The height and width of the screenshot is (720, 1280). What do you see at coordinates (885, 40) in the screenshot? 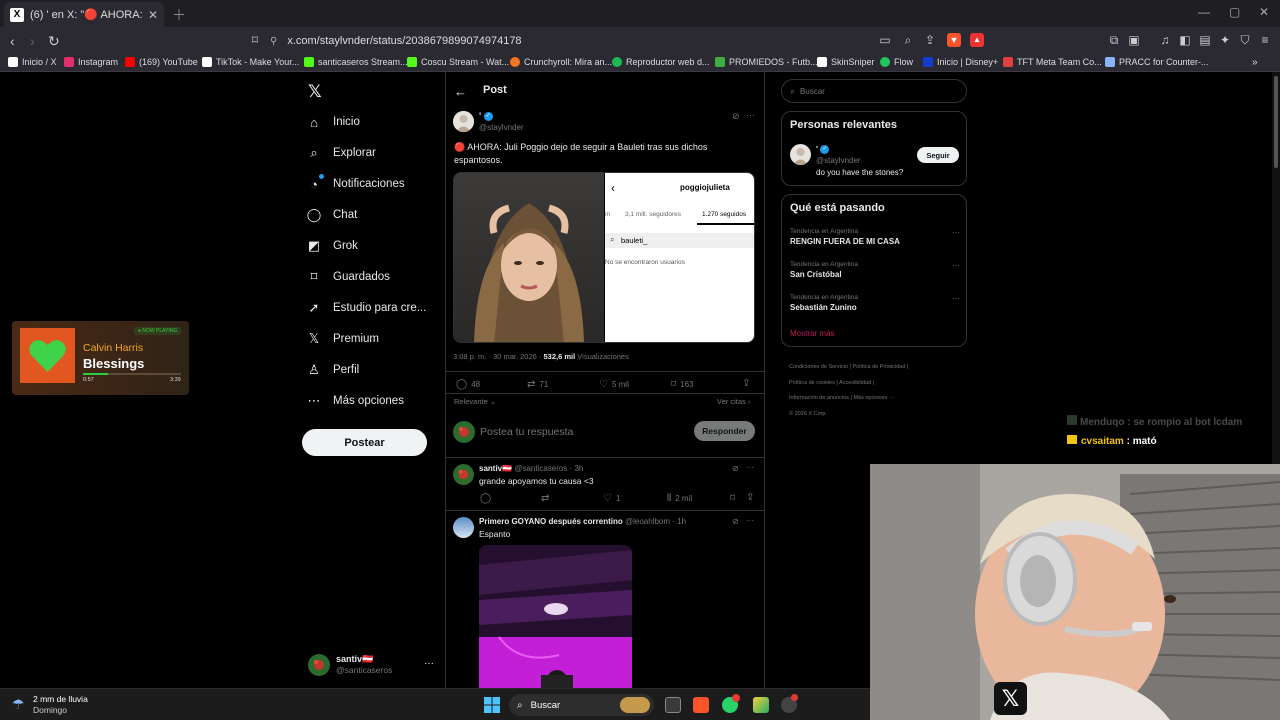
I see `cast-icon: ▭` at bounding box center [885, 40].